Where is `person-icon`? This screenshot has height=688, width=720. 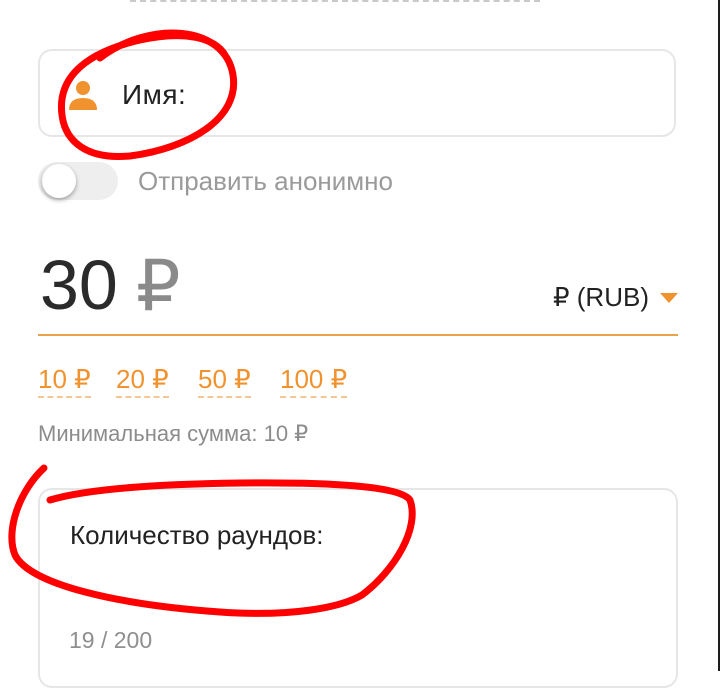
person-icon is located at coordinates (83, 95).